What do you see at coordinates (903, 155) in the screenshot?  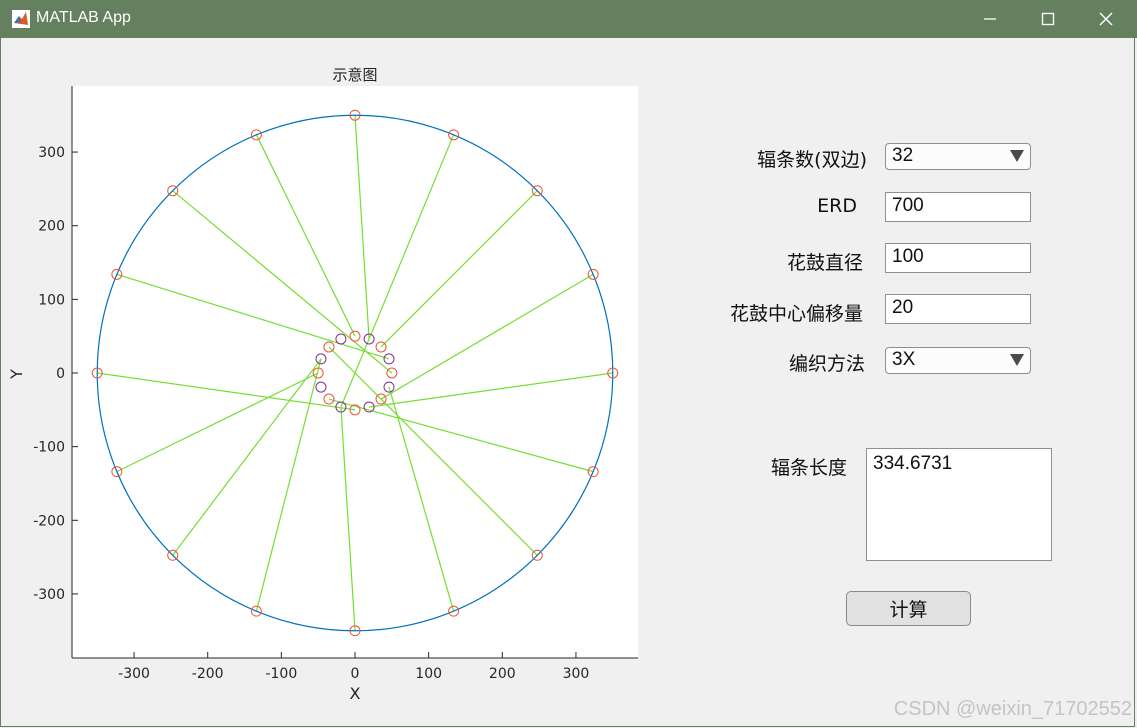 I see `spokes-value: 32` at bounding box center [903, 155].